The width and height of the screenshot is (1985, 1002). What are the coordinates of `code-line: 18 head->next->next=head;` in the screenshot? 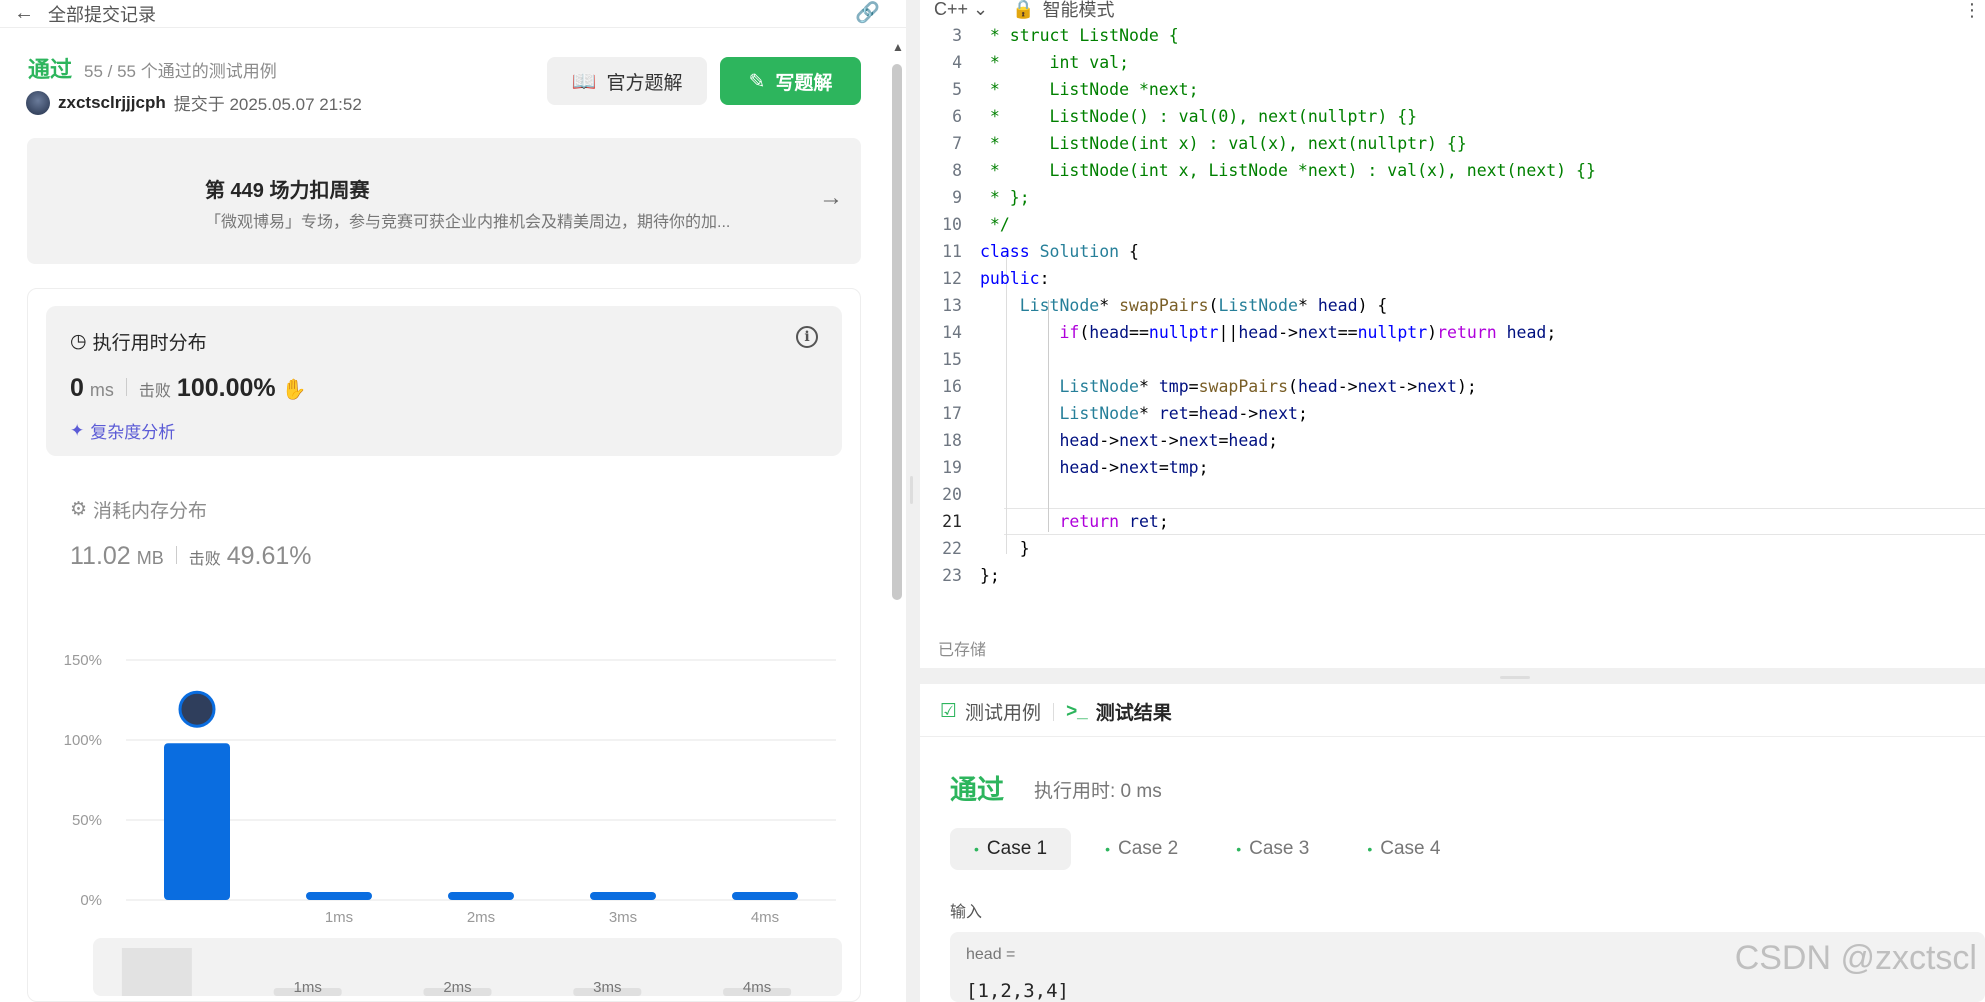 It's located at (1258, 440).